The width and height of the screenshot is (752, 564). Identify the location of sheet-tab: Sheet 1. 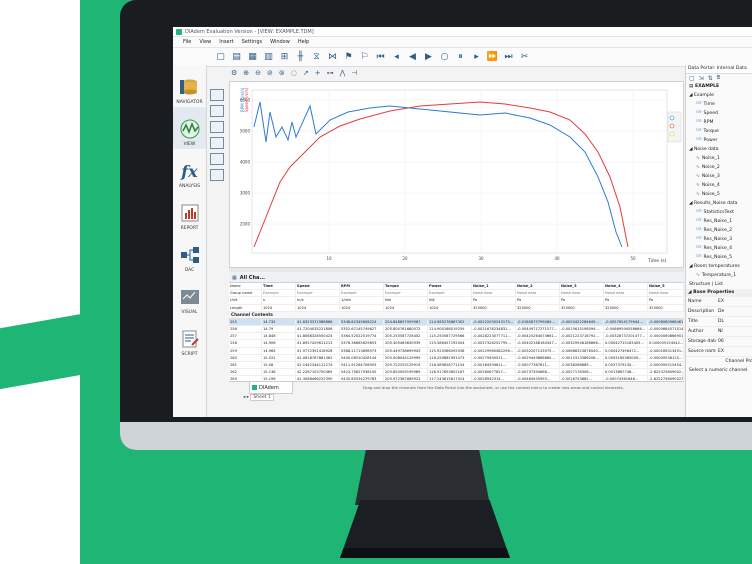
(262, 397).